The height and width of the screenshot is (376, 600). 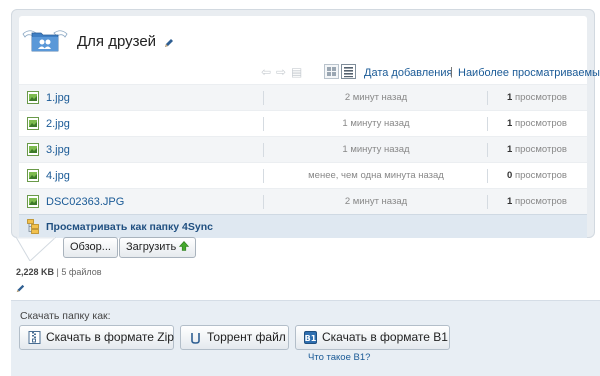 I want to click on download-zip-label: Скачать в формате Zip, so click(x=110, y=337).